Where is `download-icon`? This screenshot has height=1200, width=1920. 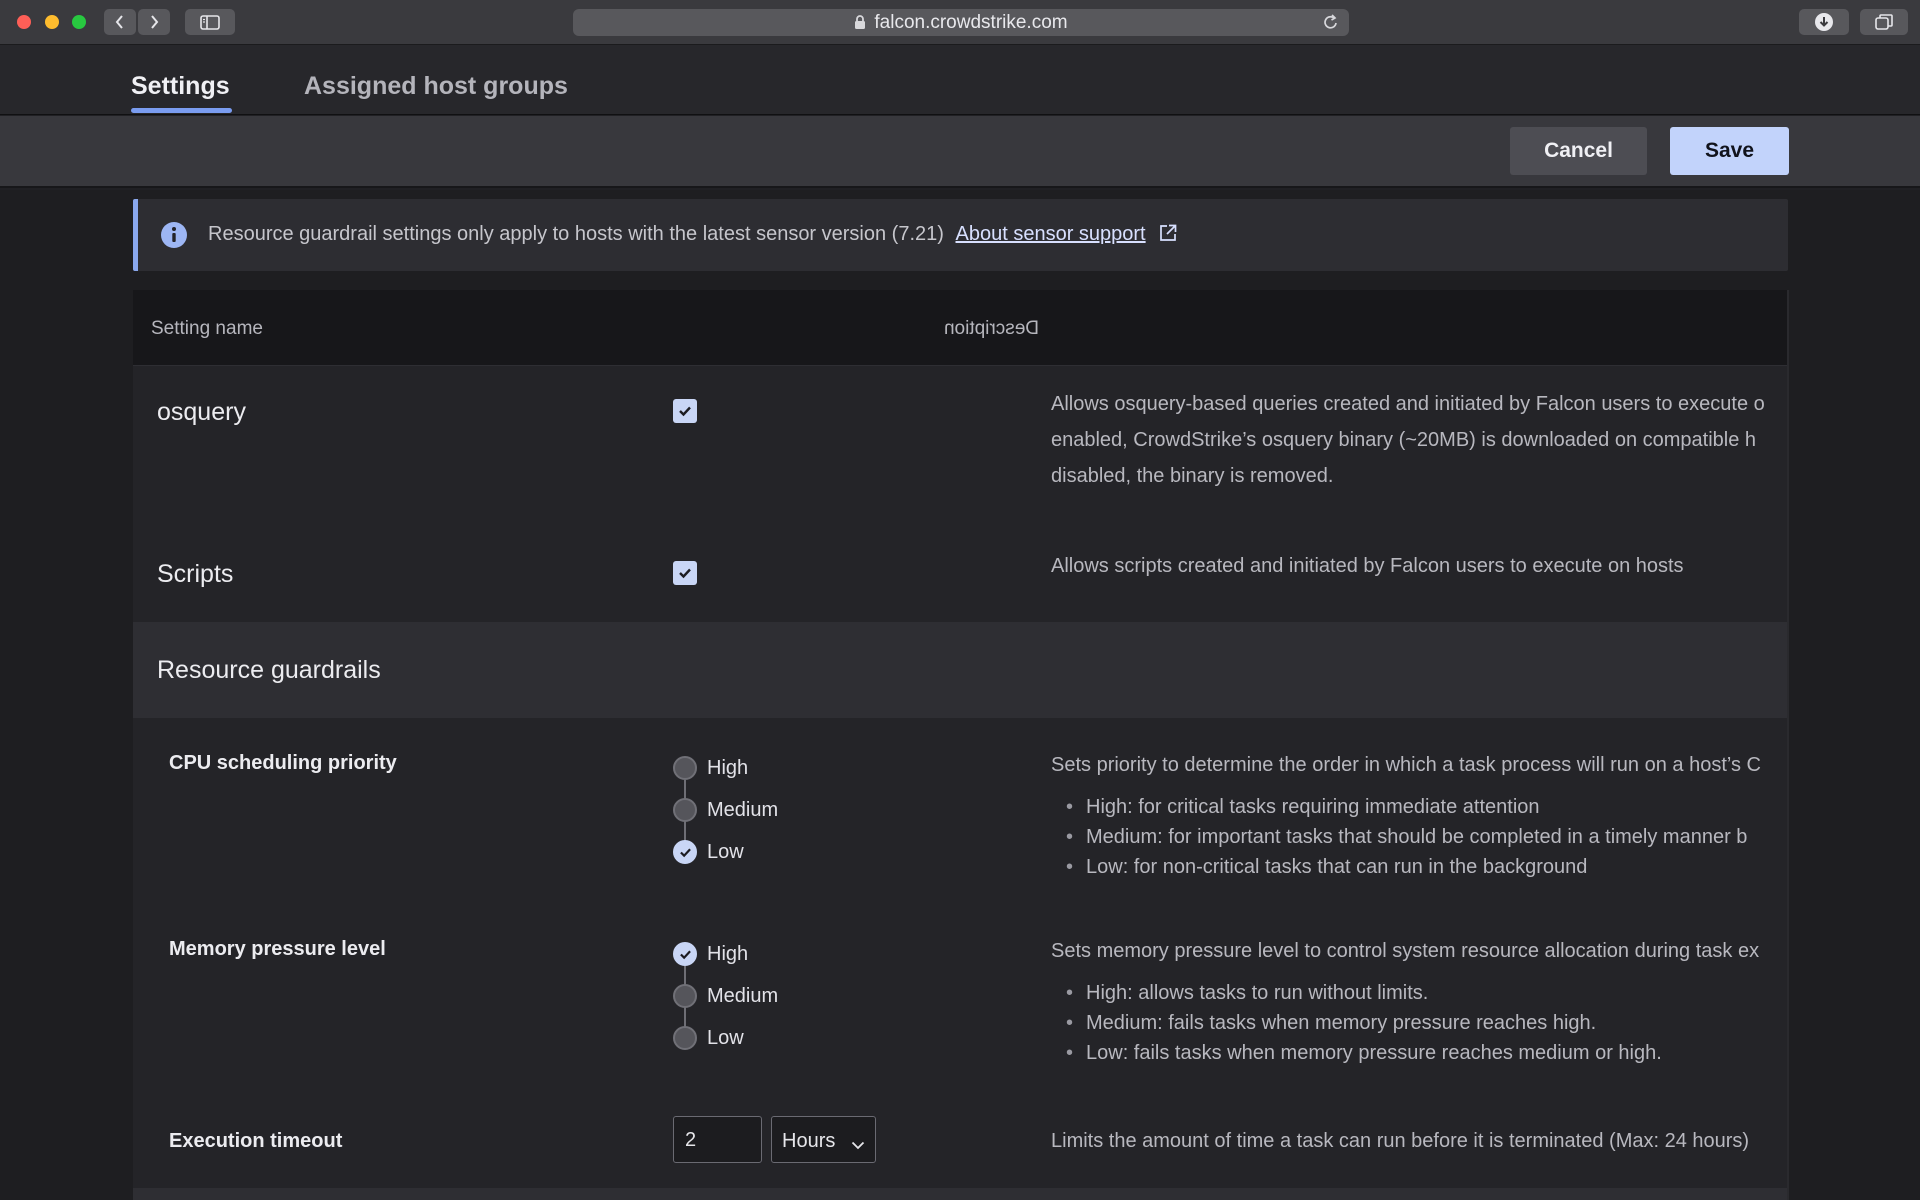
download-icon is located at coordinates (1824, 22).